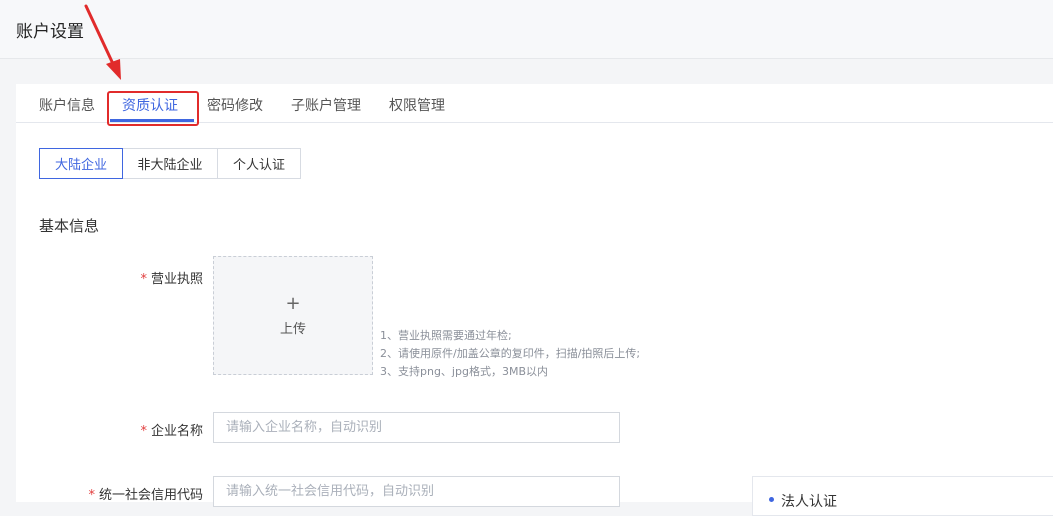 This screenshot has width=1053, height=516. I want to click on side-nav-panel: 法人认证, so click(902, 496).